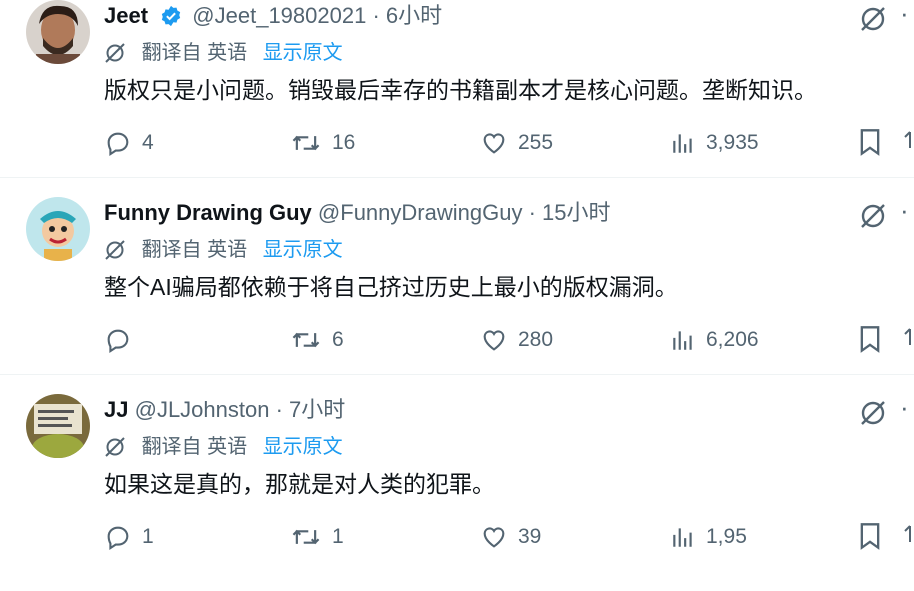  What do you see at coordinates (576, 212) in the screenshot?
I see `timestamp: 15小时` at bounding box center [576, 212].